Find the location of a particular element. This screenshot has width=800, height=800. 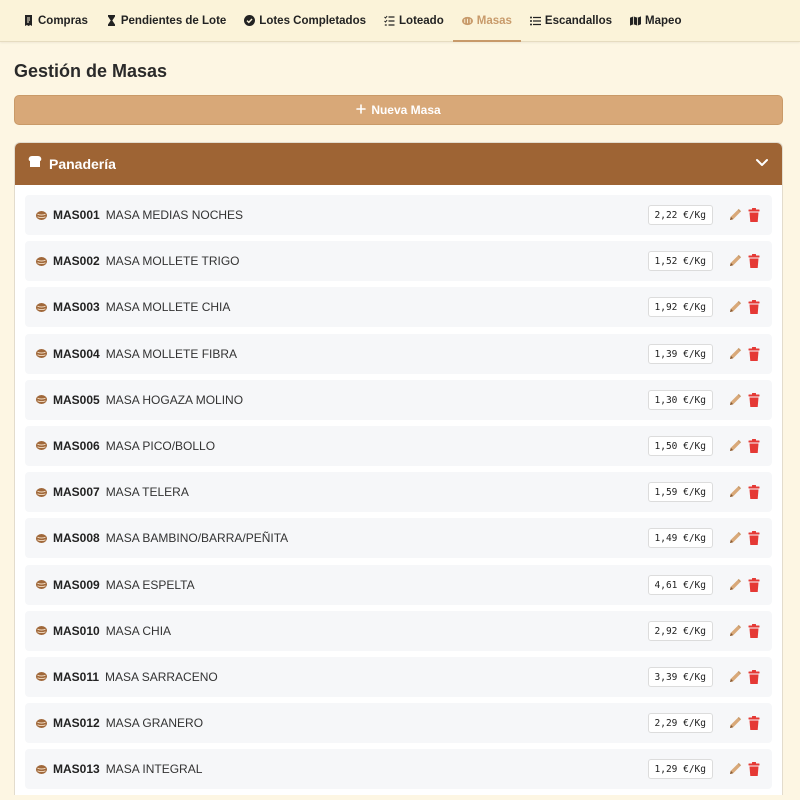

list-item: MAS012 MASA GRANERO 2,29 €/Kg is located at coordinates (398, 723).